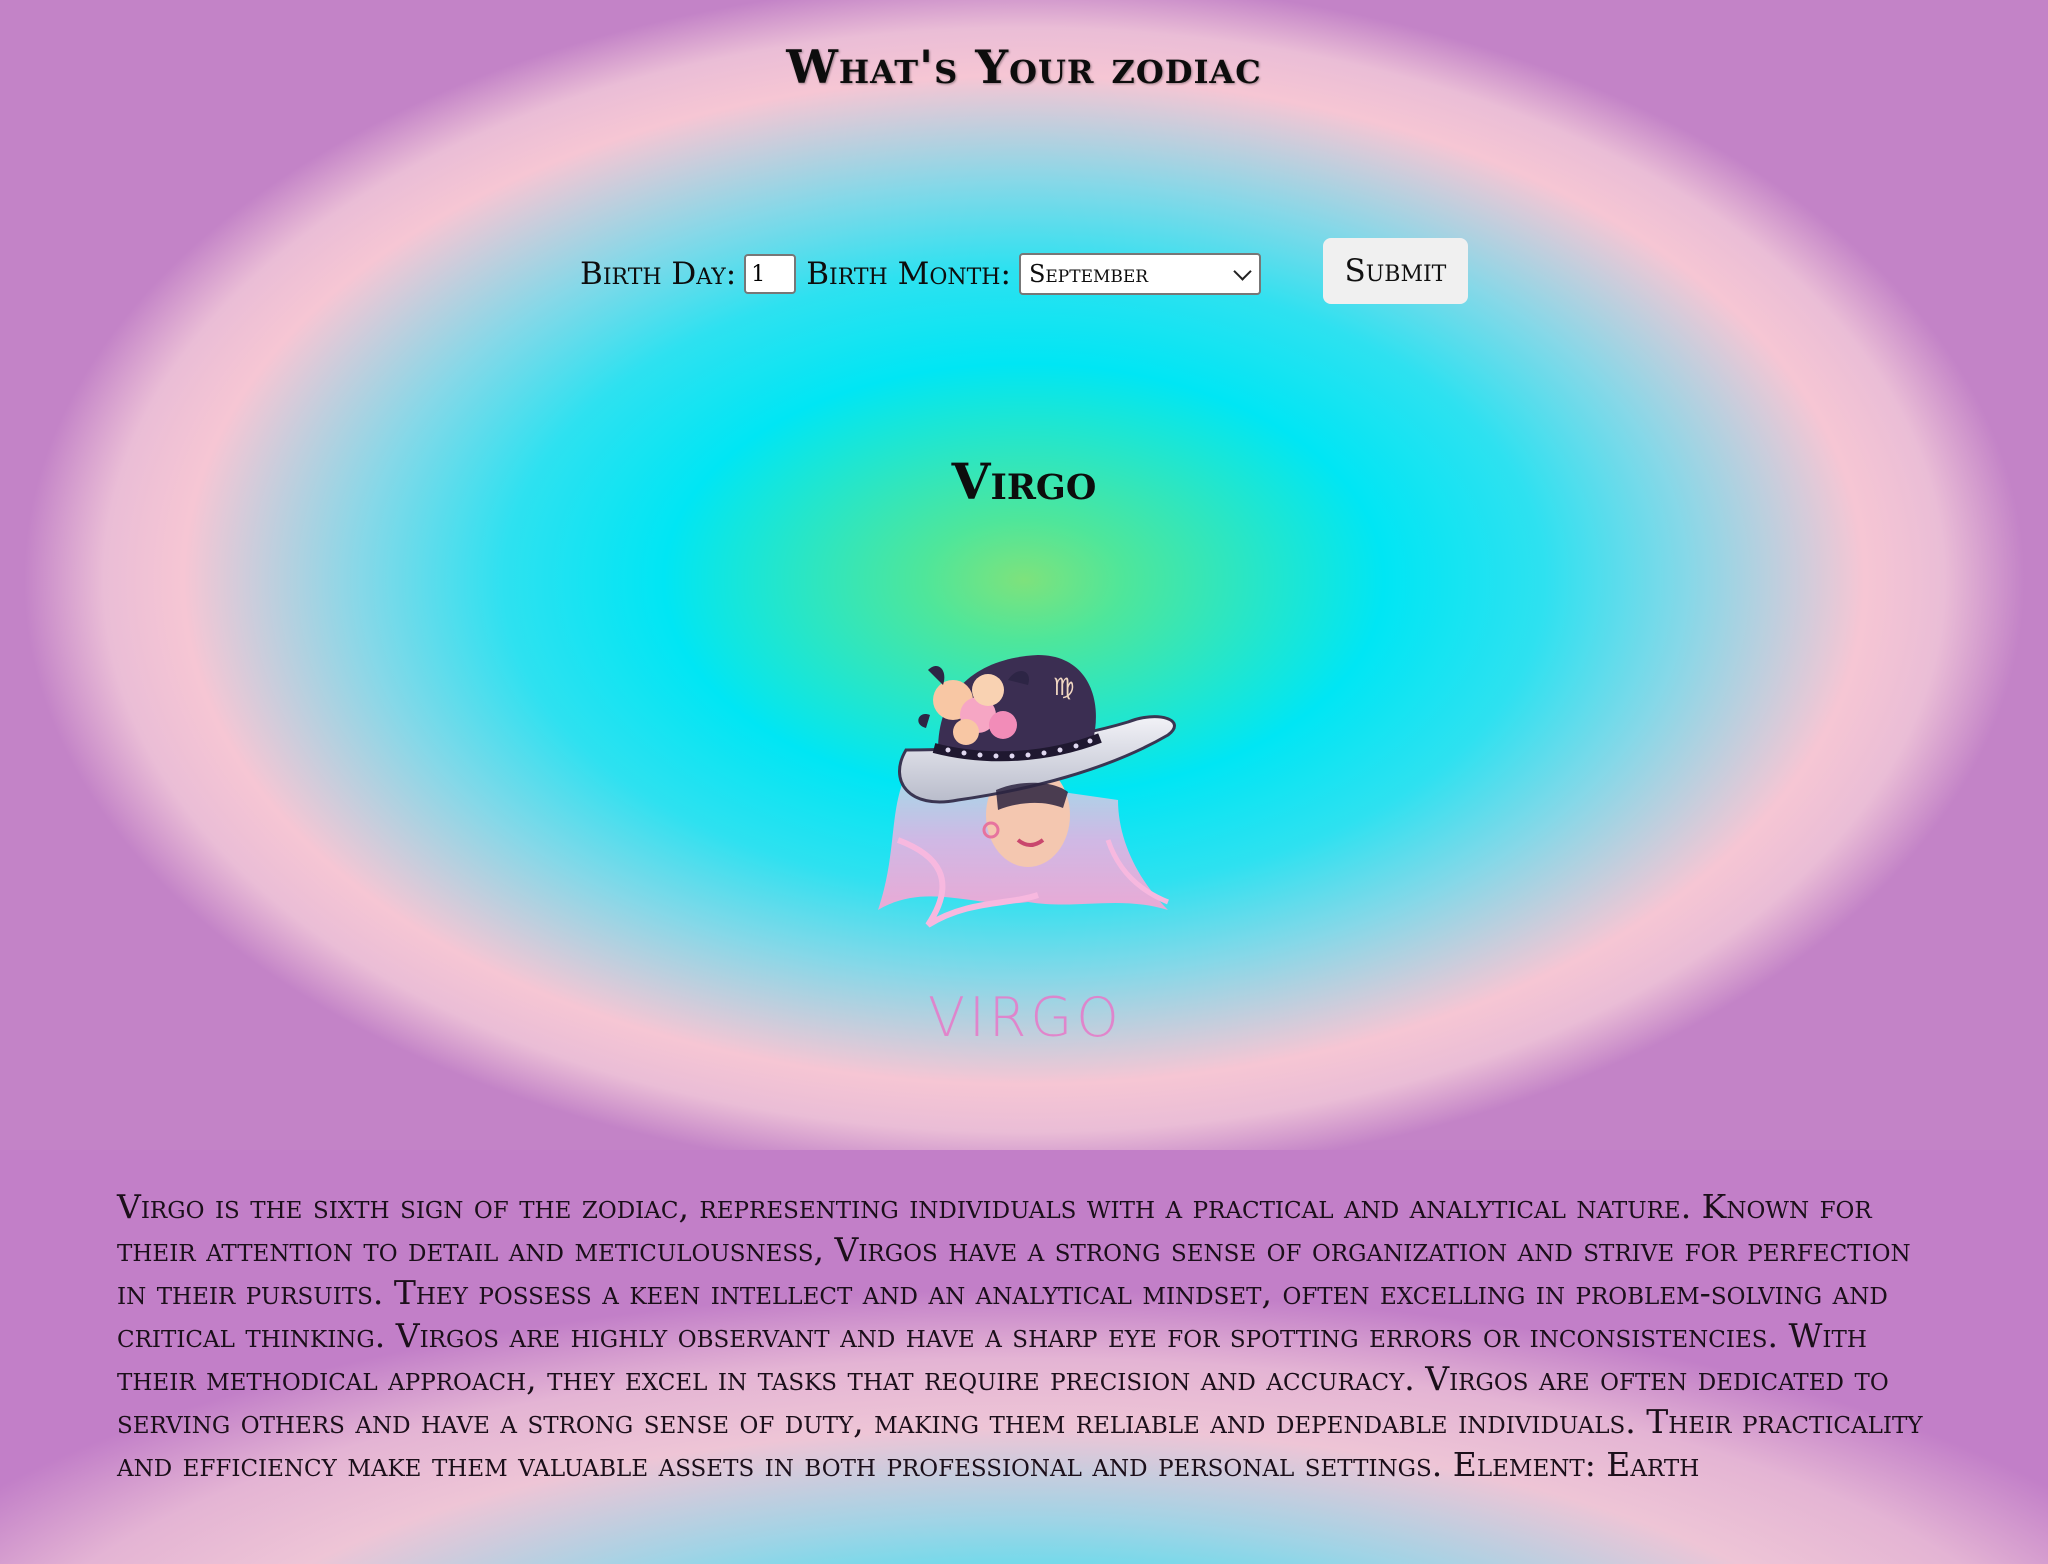 The height and width of the screenshot is (1564, 2048). Describe the element at coordinates (908, 274) in the screenshot. I see `birth-month-label: Birth Month:` at that location.